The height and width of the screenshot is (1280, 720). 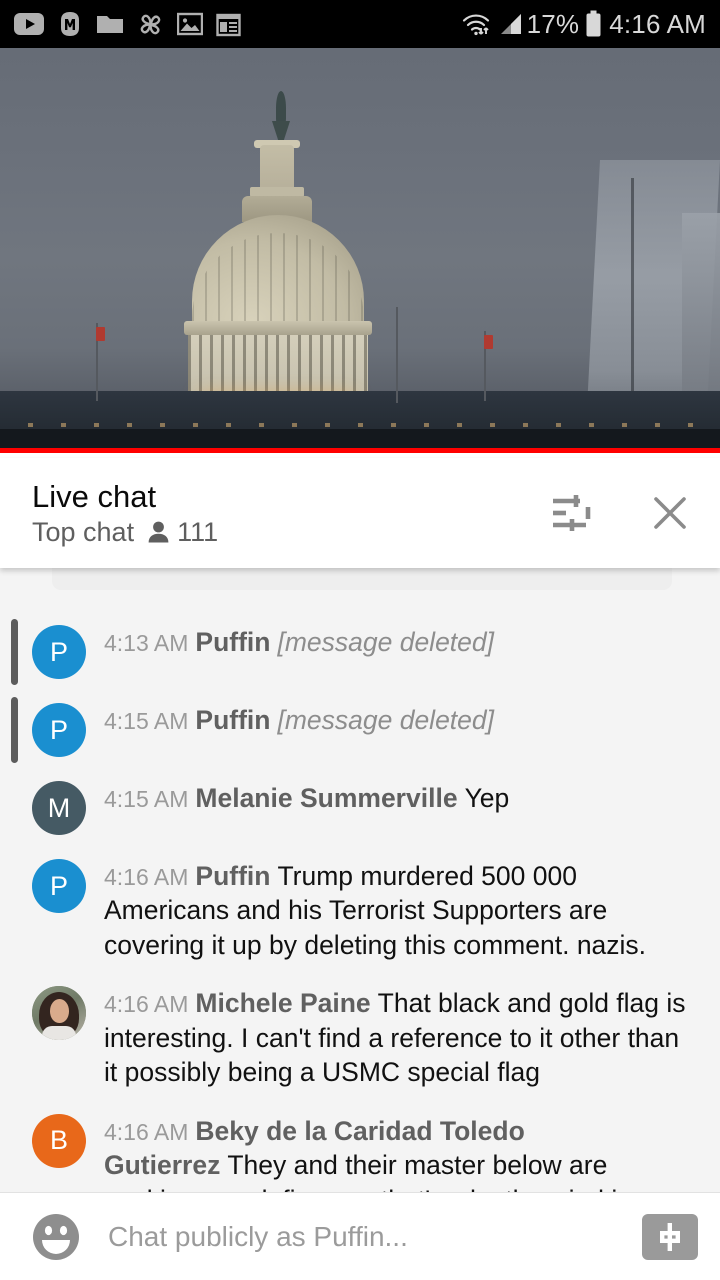 I want to click on wifi-data-icon, so click(x=475, y=25).